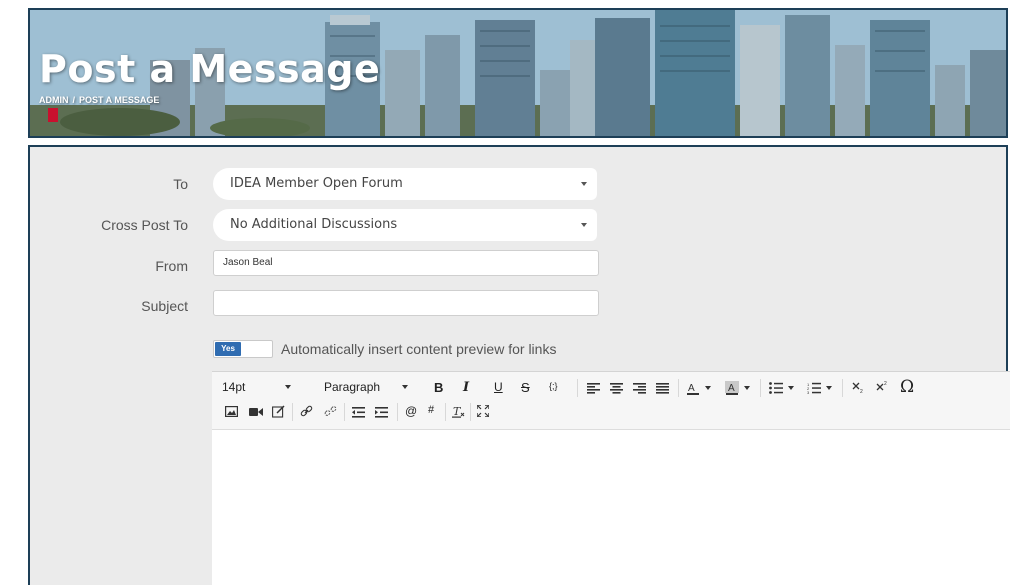 The width and height of the screenshot is (1015, 588). Describe the element at coordinates (858, 387) in the screenshot. I see `subscript-icon: 2` at that location.